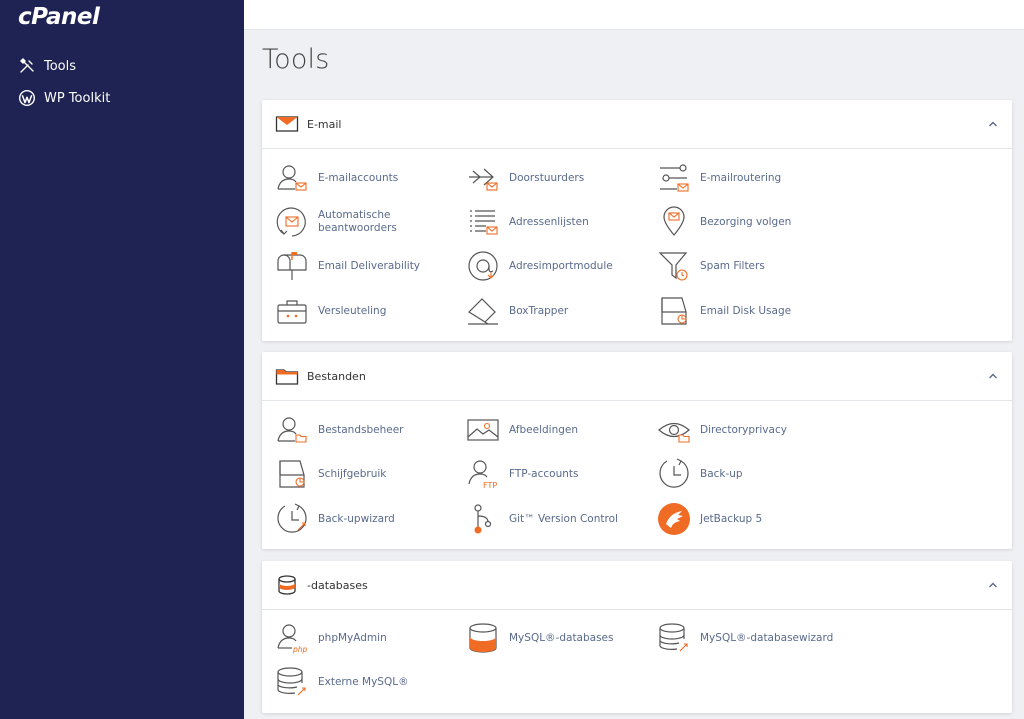  Describe the element at coordinates (292, 430) in the screenshot. I see `user-folder-icon` at that location.